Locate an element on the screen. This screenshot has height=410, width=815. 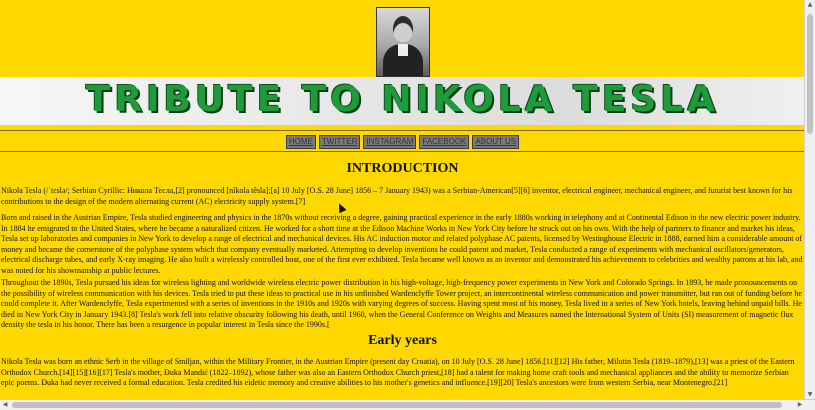
banner-title: TRIBUTE TO NIKOLA TESLA is located at coordinates (402, 99).